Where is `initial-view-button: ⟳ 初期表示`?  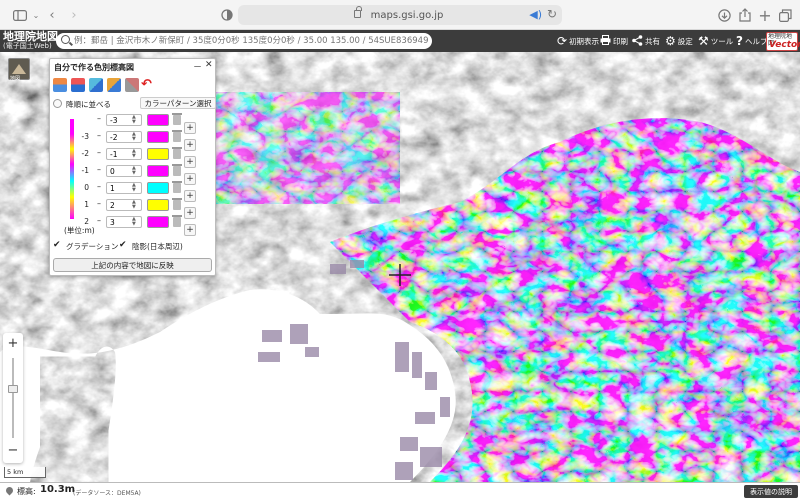 initial-view-button: ⟳ 初期表示 is located at coordinates (578, 41).